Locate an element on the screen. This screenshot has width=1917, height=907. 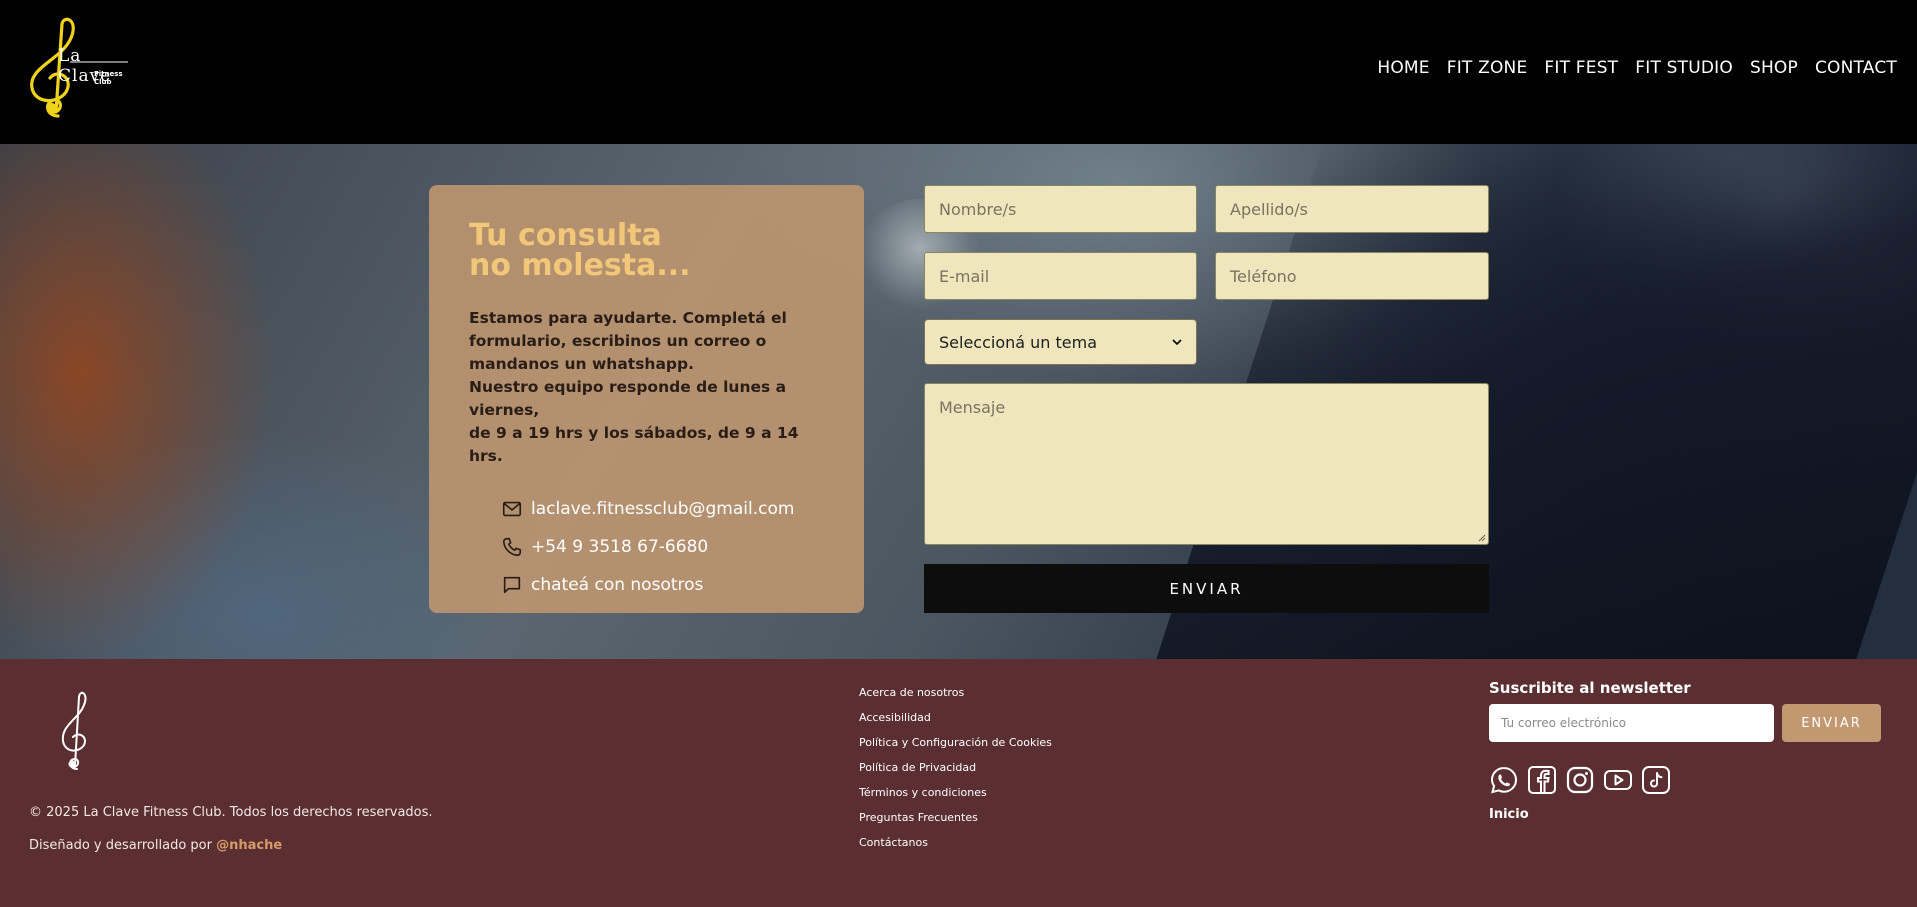
topic-select-value: Seleccioná un tema is located at coordinates (1018, 342).